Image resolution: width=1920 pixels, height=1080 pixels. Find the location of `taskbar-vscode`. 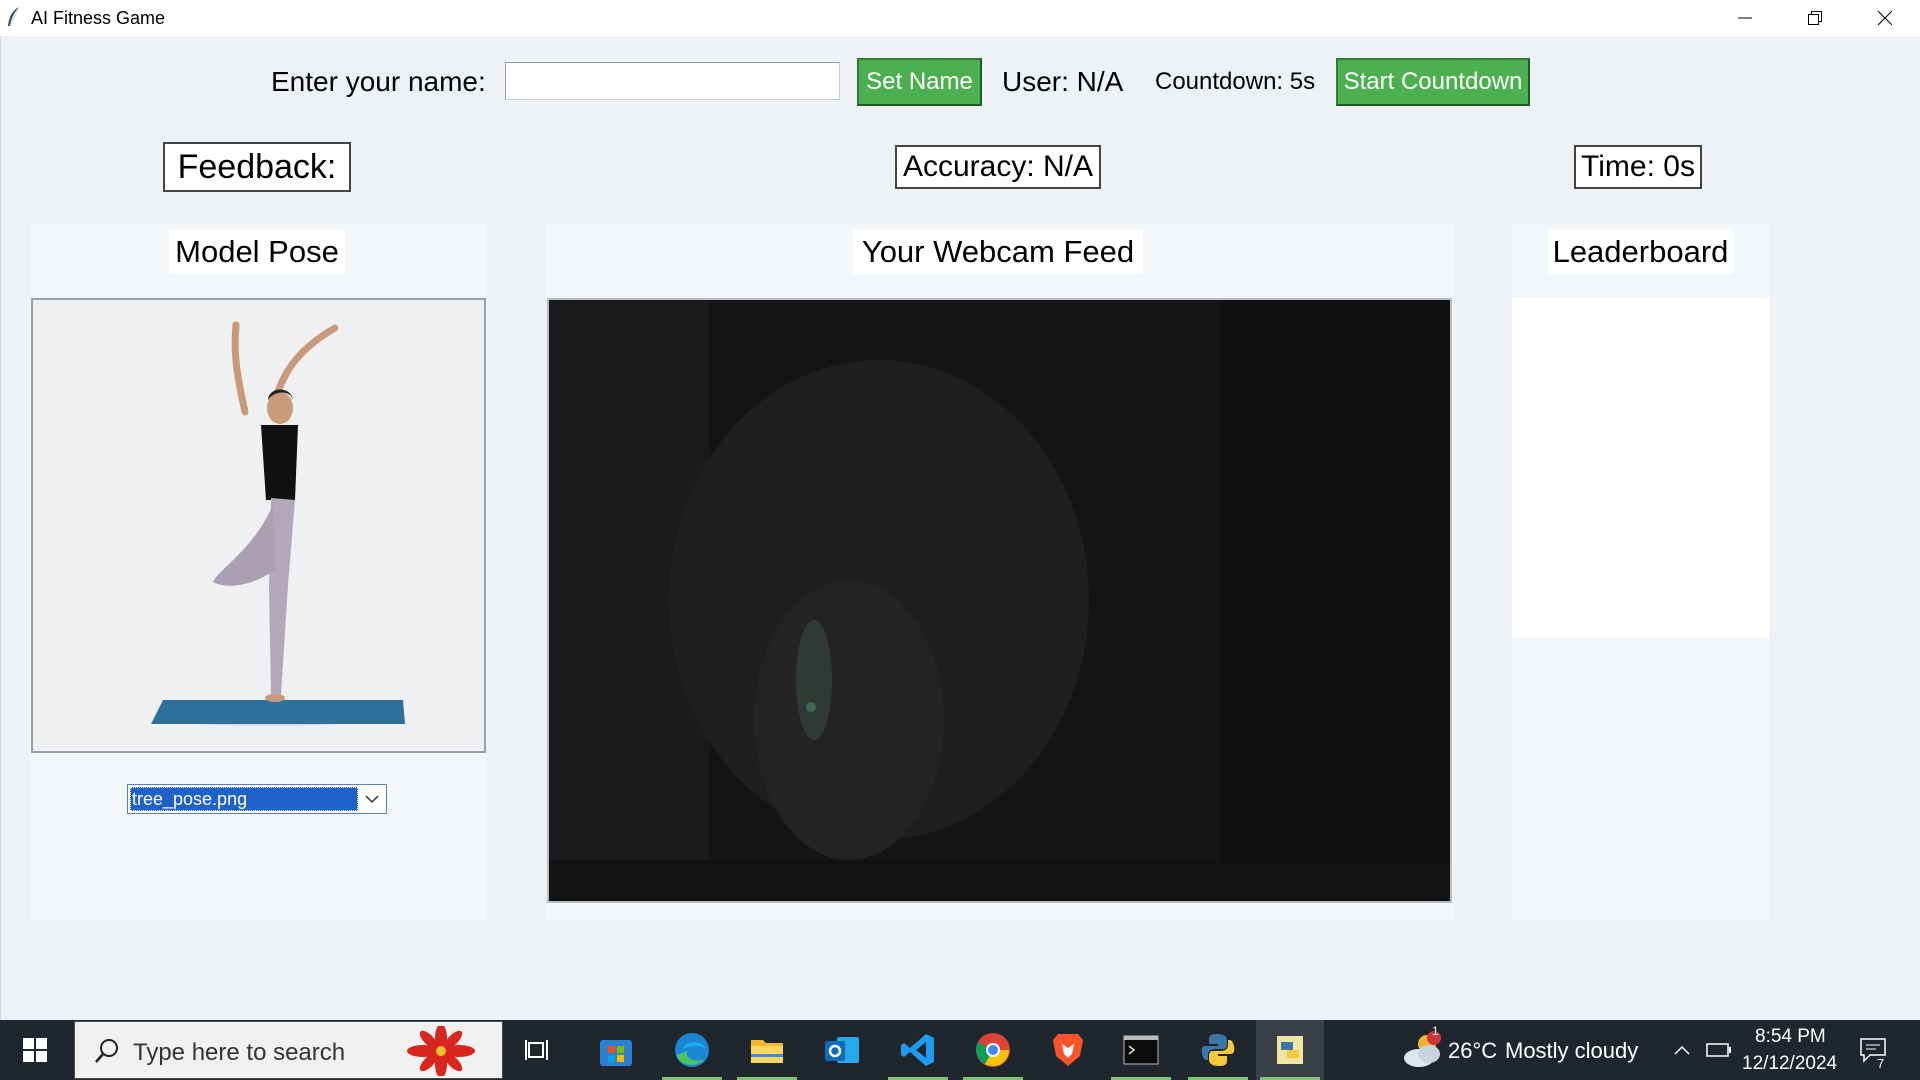

taskbar-vscode is located at coordinates (918, 1050).